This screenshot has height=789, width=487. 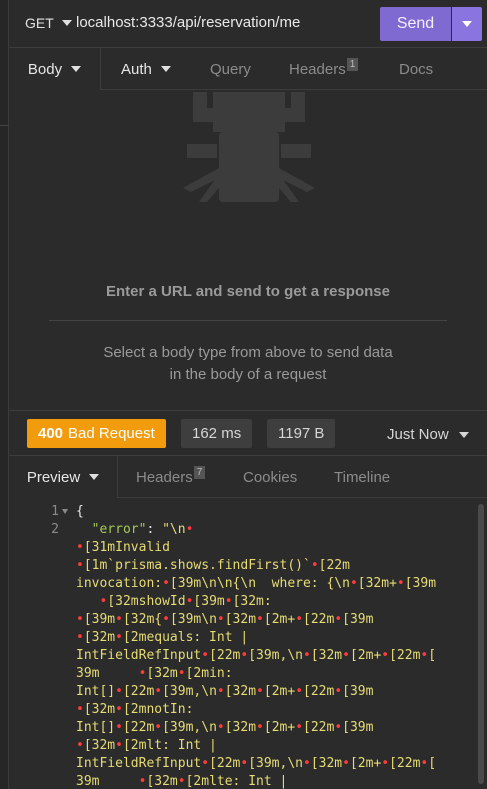 I want to click on code-row: •[31mInvalid, so click(x=123, y=547).